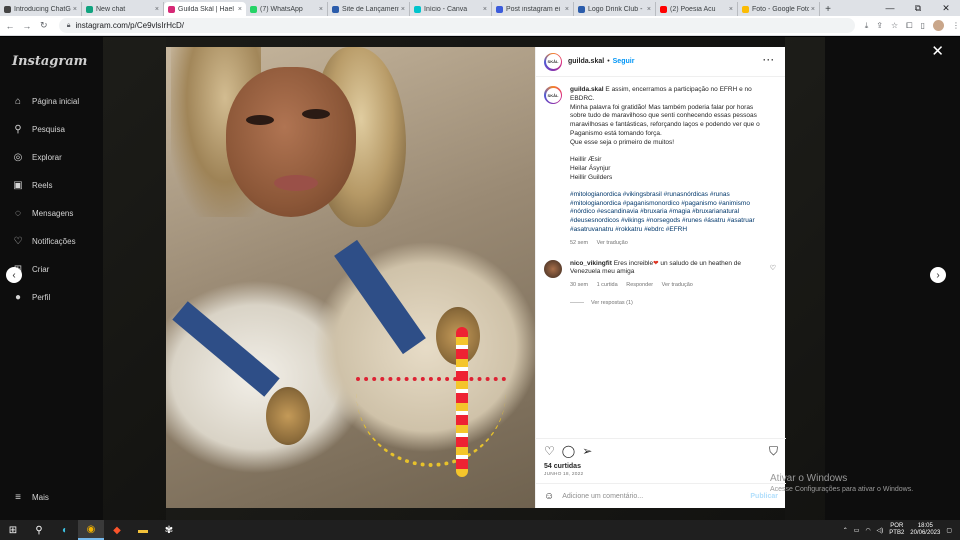 This screenshot has height=540, width=960. I want to click on window-controls: — ⧉ ✕, so click(918, 8).